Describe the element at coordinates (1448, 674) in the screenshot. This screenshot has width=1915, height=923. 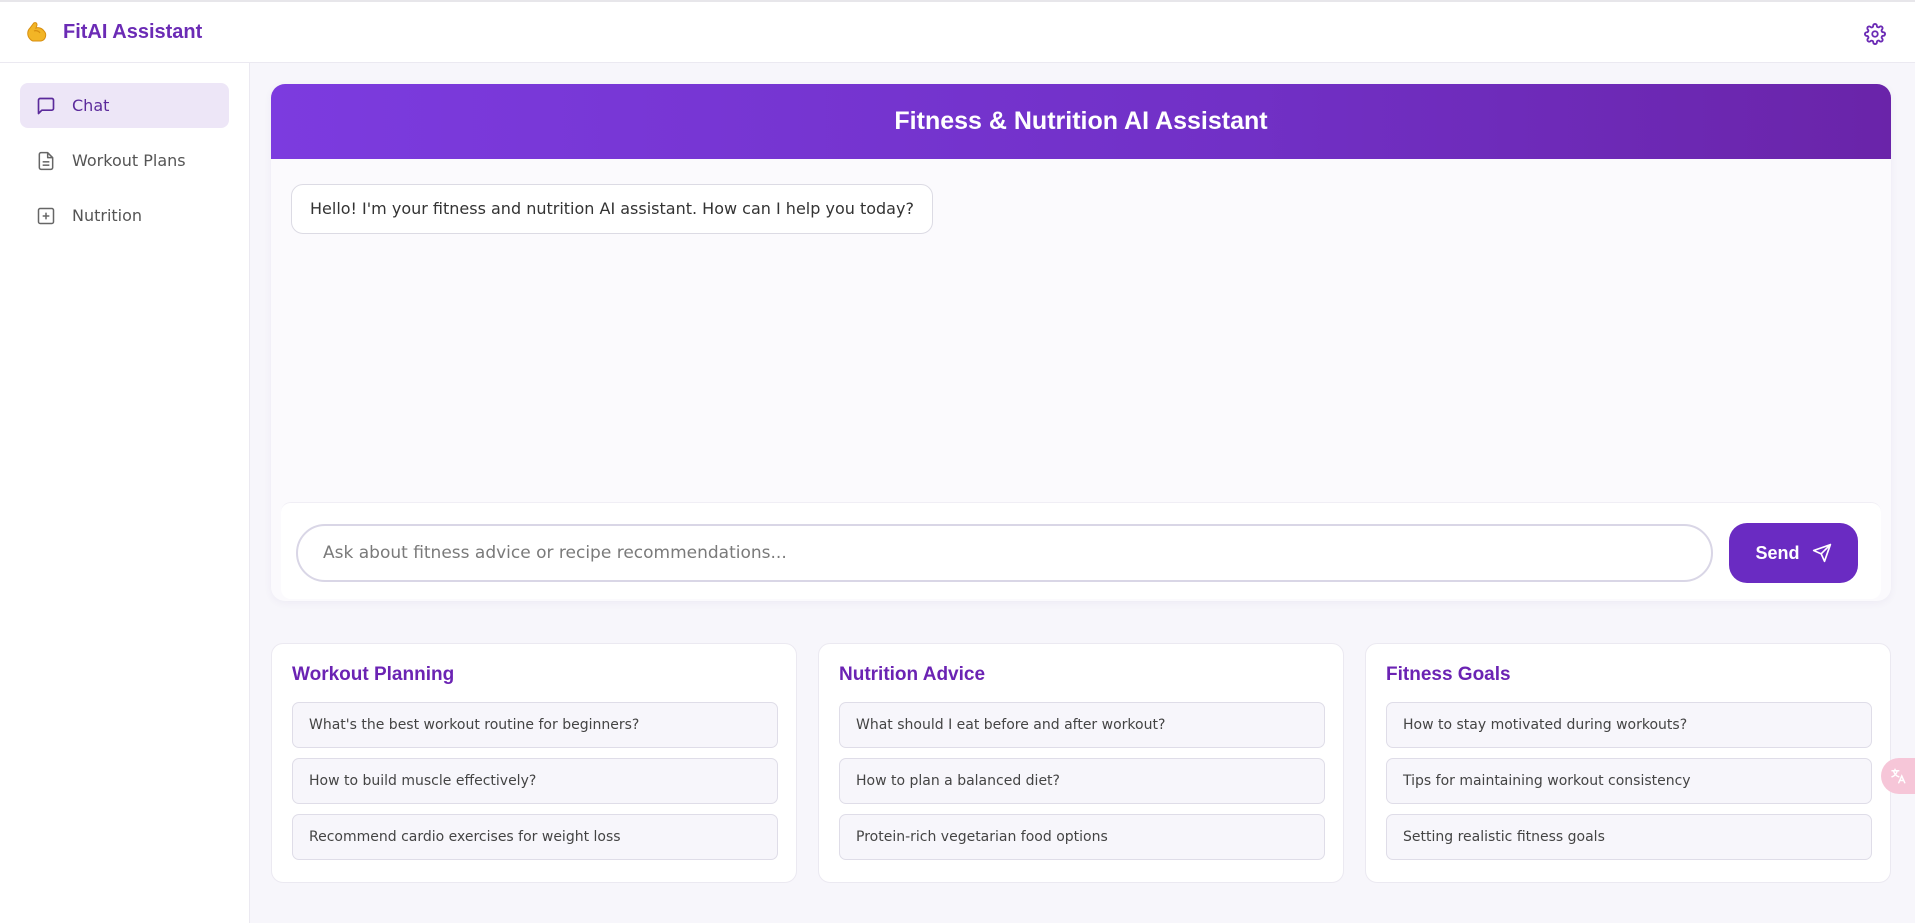
I see `card-title: Fitness Goals` at that location.